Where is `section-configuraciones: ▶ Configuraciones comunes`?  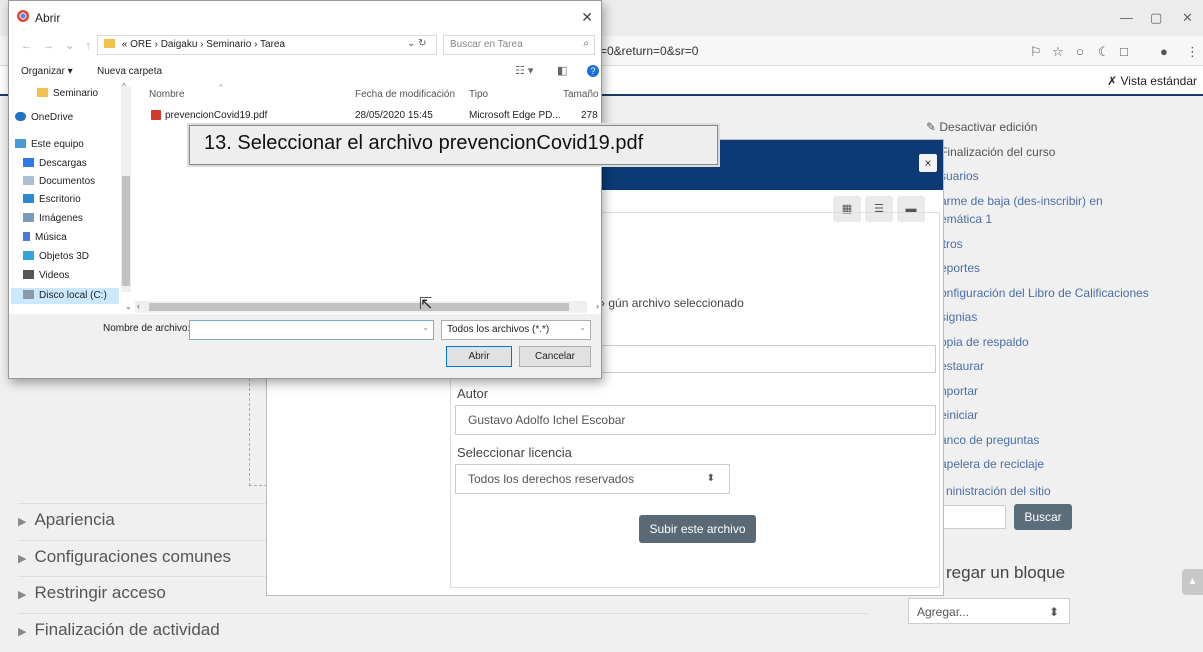 section-configuraciones: ▶ Configuraciones comunes is located at coordinates (124, 565).